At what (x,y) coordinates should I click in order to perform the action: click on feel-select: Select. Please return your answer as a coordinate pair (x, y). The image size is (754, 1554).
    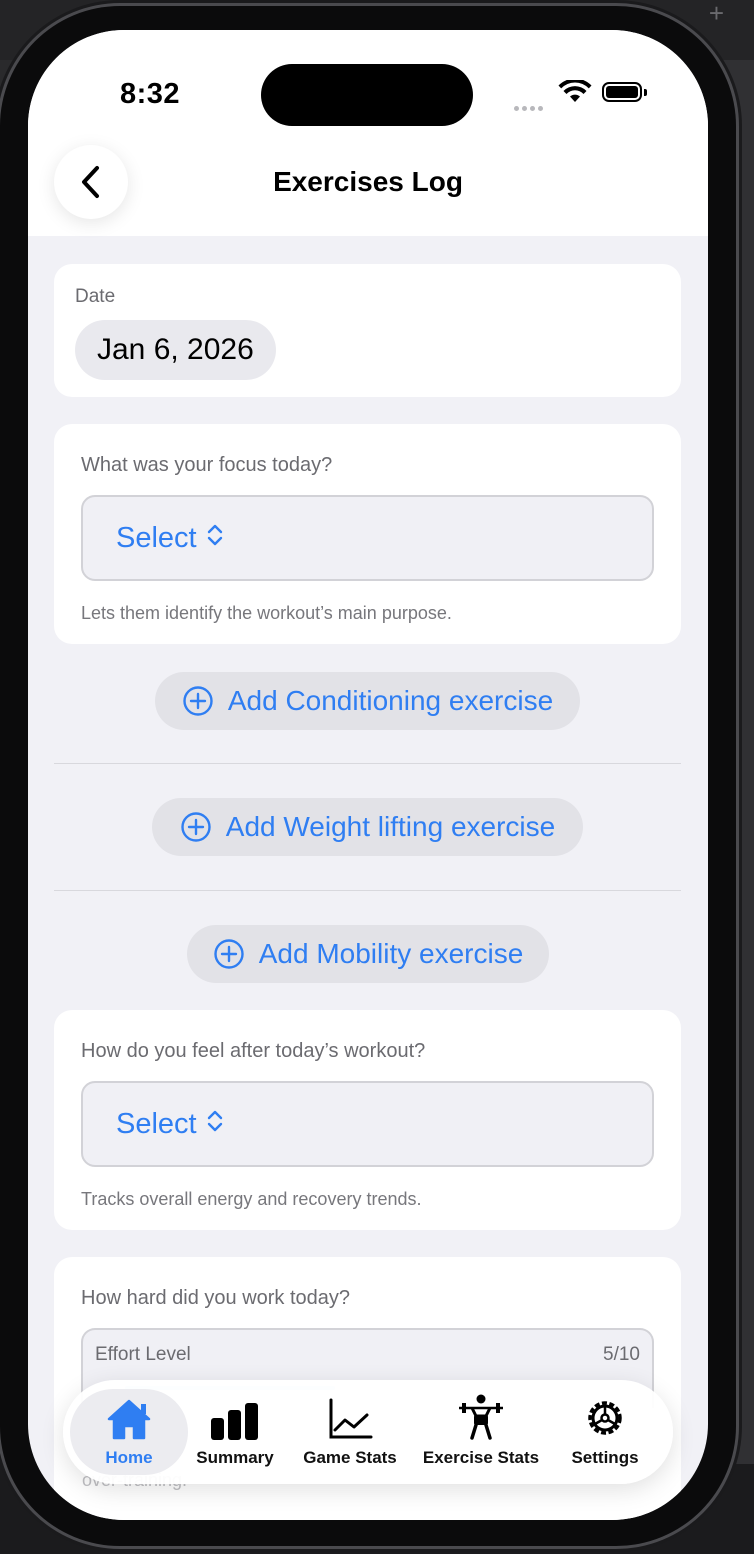
    Looking at the image, I should click on (367, 1124).